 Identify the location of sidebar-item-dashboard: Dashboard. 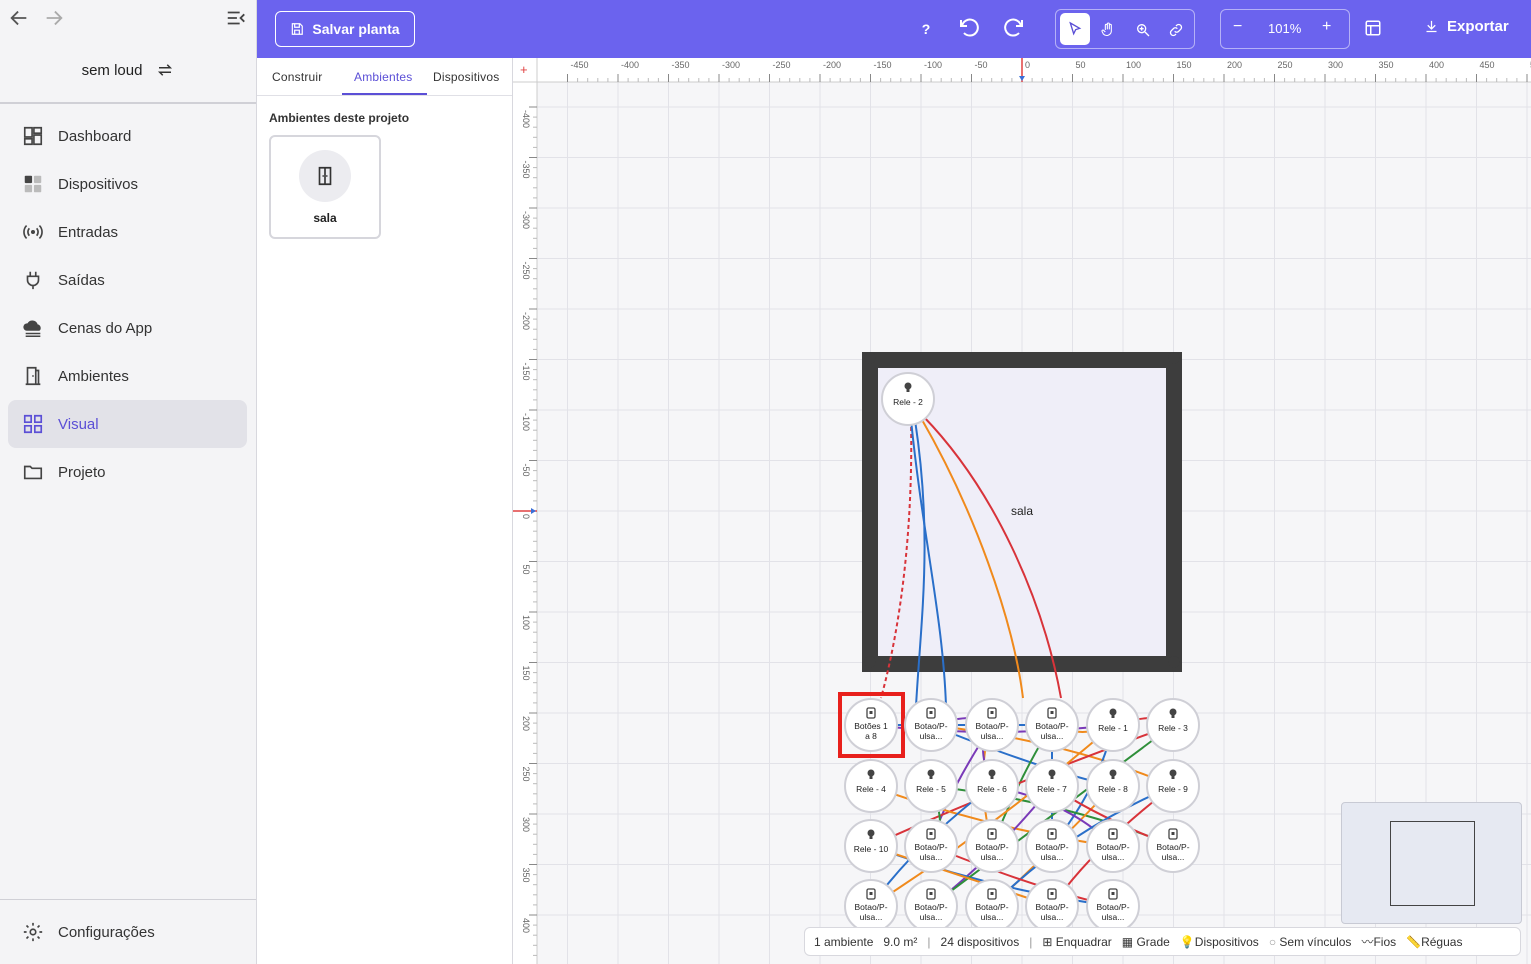
(127, 136).